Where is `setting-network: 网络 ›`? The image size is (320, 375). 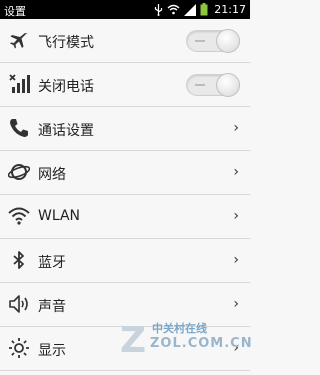 setting-network: 网络 › is located at coordinates (125, 173).